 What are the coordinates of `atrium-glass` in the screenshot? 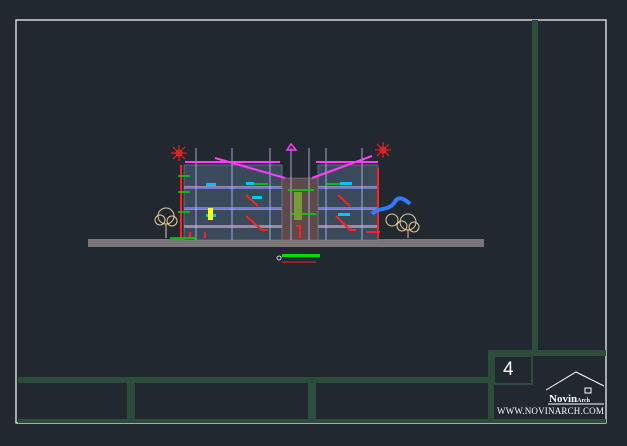 It's located at (298, 206).